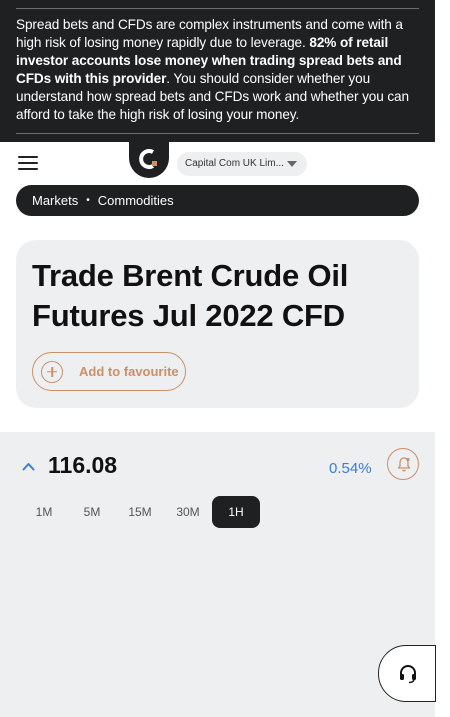 This screenshot has height=717, width=450. I want to click on add-to-favourite-button: Add to favourite, so click(109, 371).